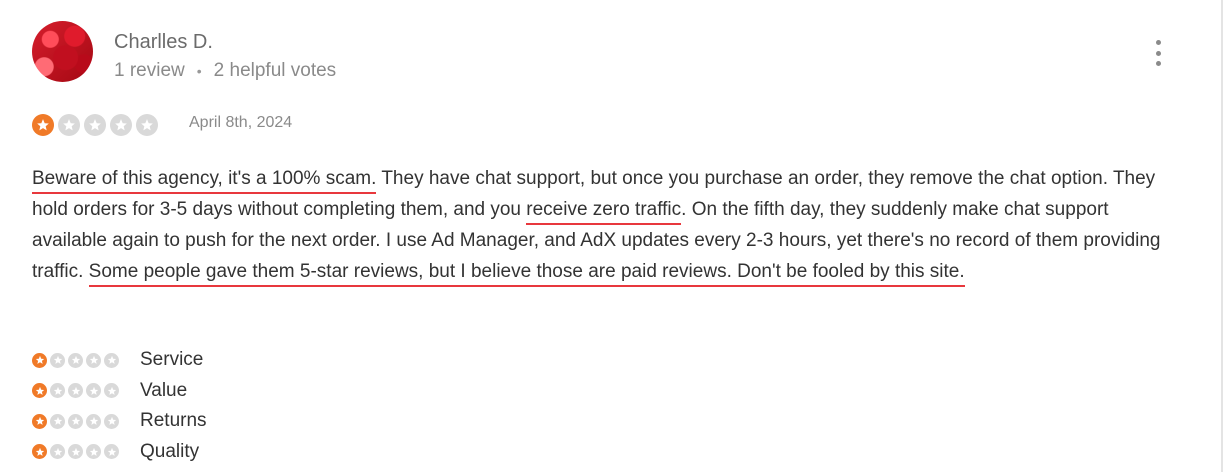  Describe the element at coordinates (149, 70) in the screenshot. I see `review-count: 1 review` at that location.